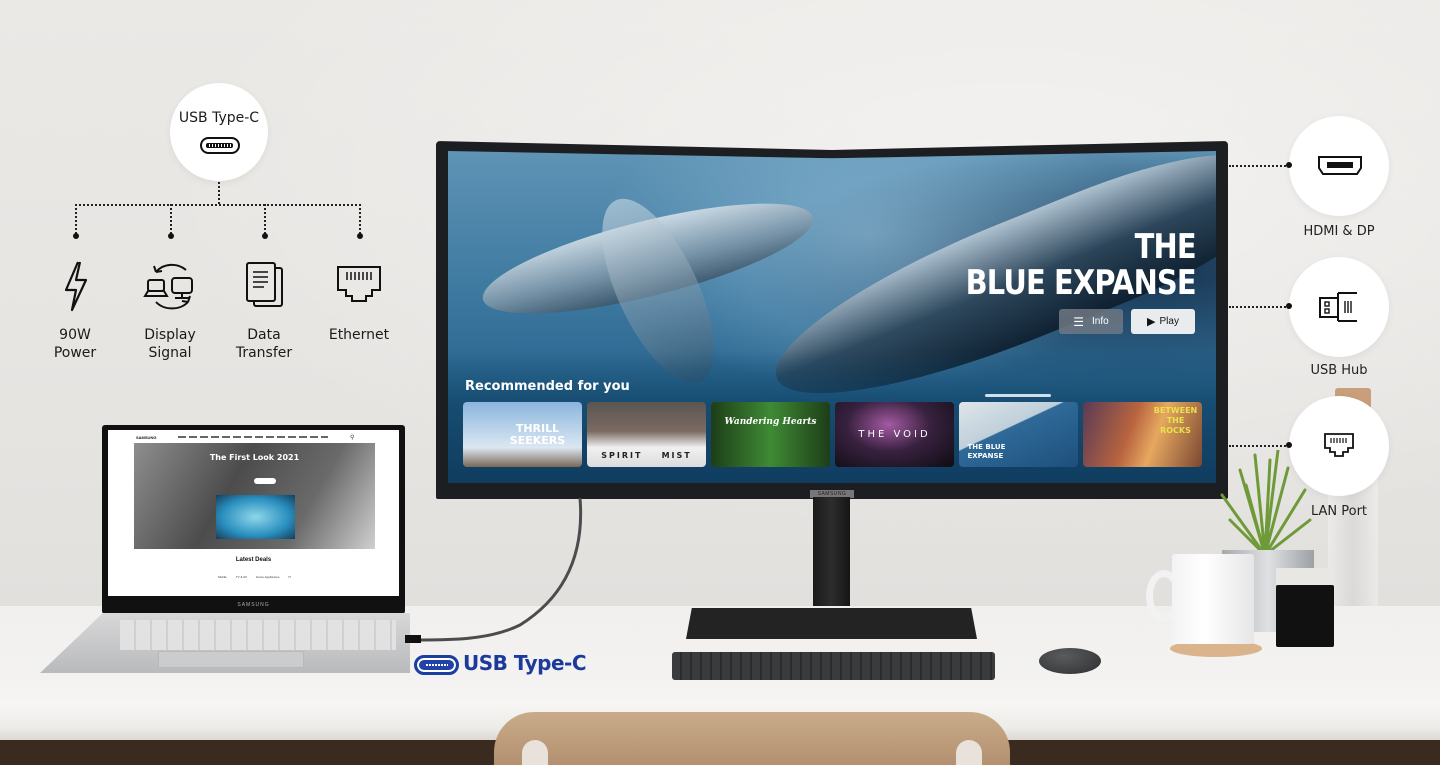  Describe the element at coordinates (289, 577) in the screenshot. I see `website-tab: IT` at that location.